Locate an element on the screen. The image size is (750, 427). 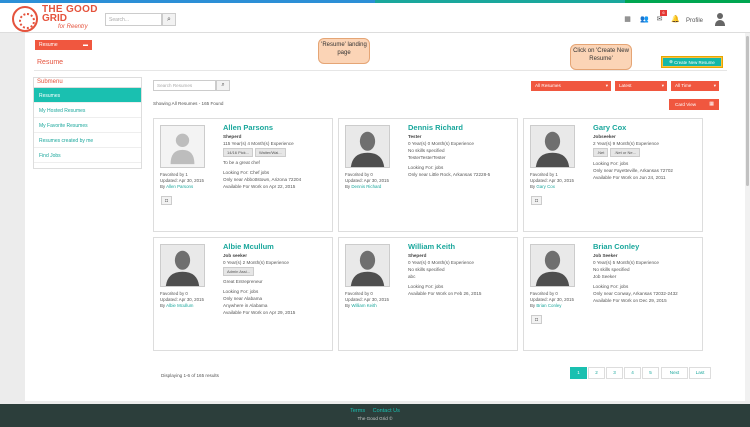
bell-icon: 🔔 is located at coordinates (675, 19).